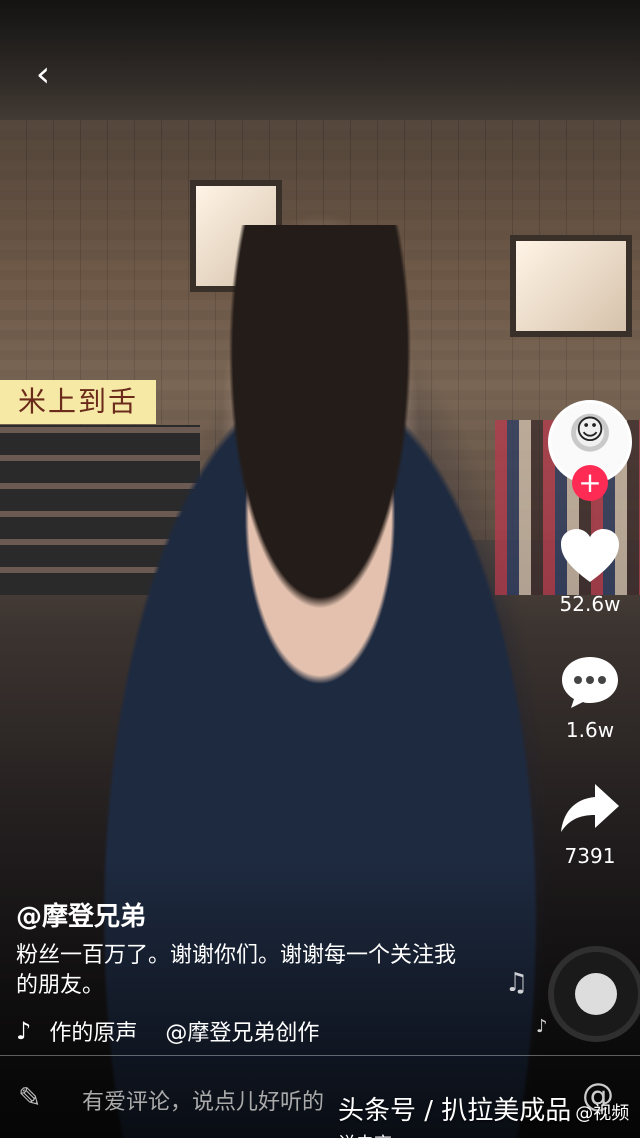 Image resolution: width=640 pixels, height=1138 pixels. What do you see at coordinates (542, 1026) in the screenshot?
I see `floating-note-icon: ♪` at bounding box center [542, 1026].